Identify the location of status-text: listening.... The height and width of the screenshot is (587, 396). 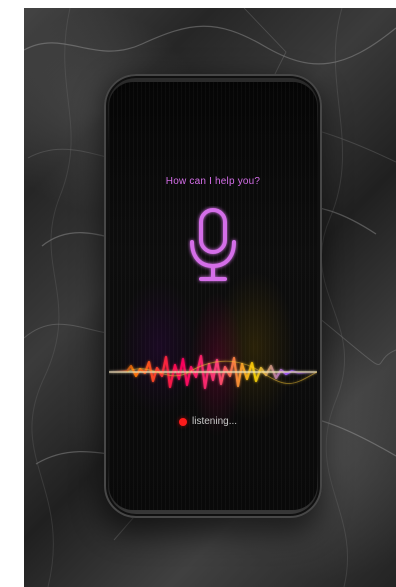
(215, 421).